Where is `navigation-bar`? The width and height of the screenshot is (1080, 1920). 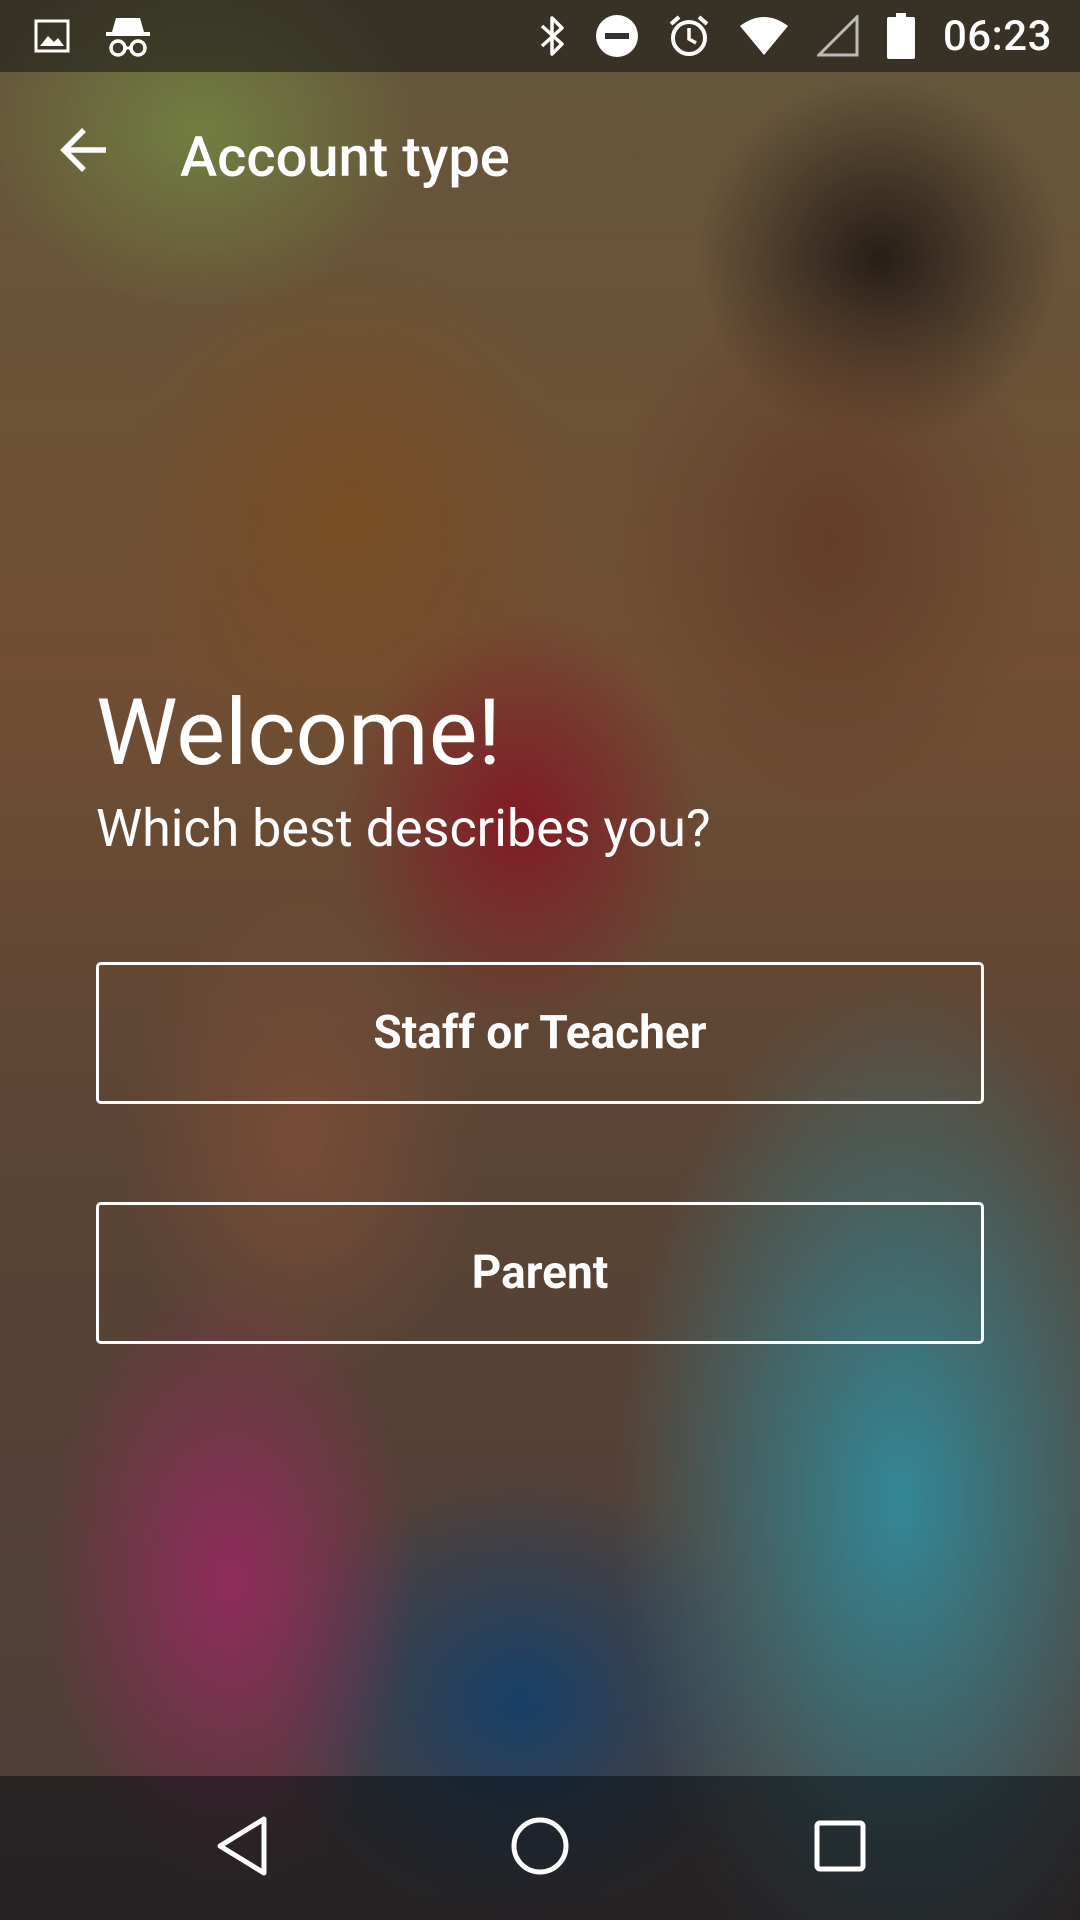
navigation-bar is located at coordinates (540, 1848).